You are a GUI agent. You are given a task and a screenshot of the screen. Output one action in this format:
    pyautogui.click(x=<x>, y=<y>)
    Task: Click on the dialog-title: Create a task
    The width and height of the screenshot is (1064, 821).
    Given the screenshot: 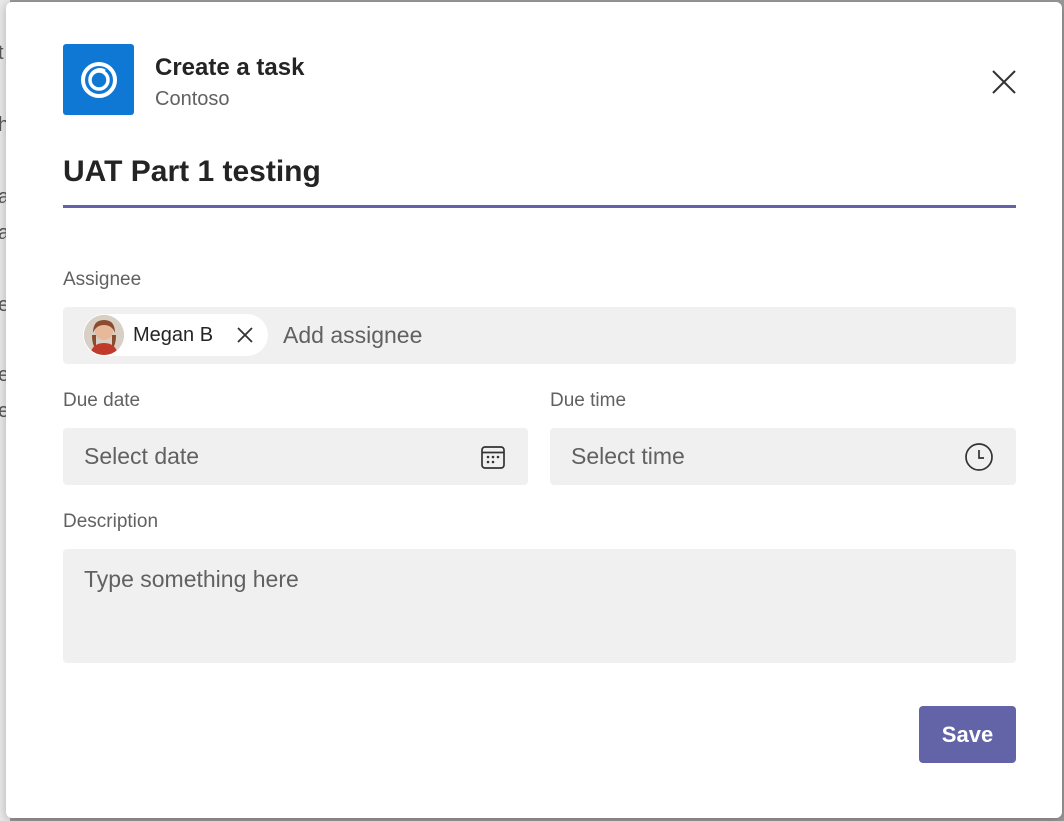 What is the action you would take?
    pyautogui.click(x=230, y=67)
    